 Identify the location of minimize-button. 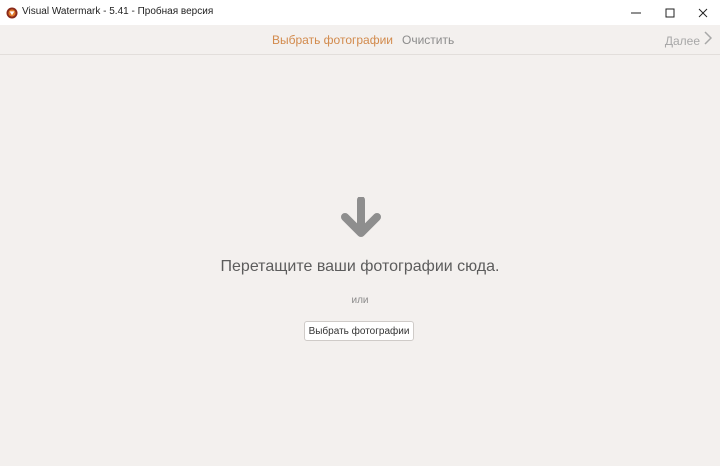
(636, 12).